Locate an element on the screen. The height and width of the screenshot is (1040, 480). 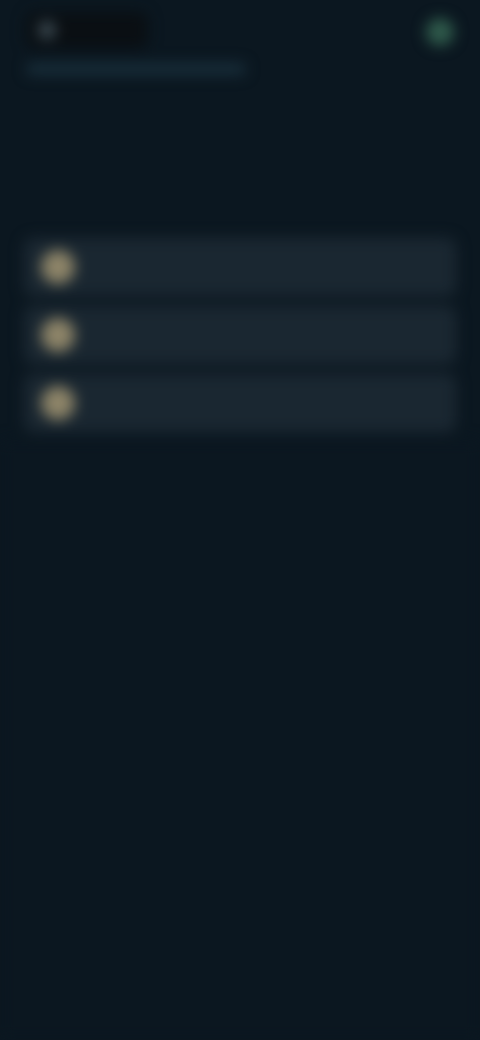
logo-icon is located at coordinates (47, 30).